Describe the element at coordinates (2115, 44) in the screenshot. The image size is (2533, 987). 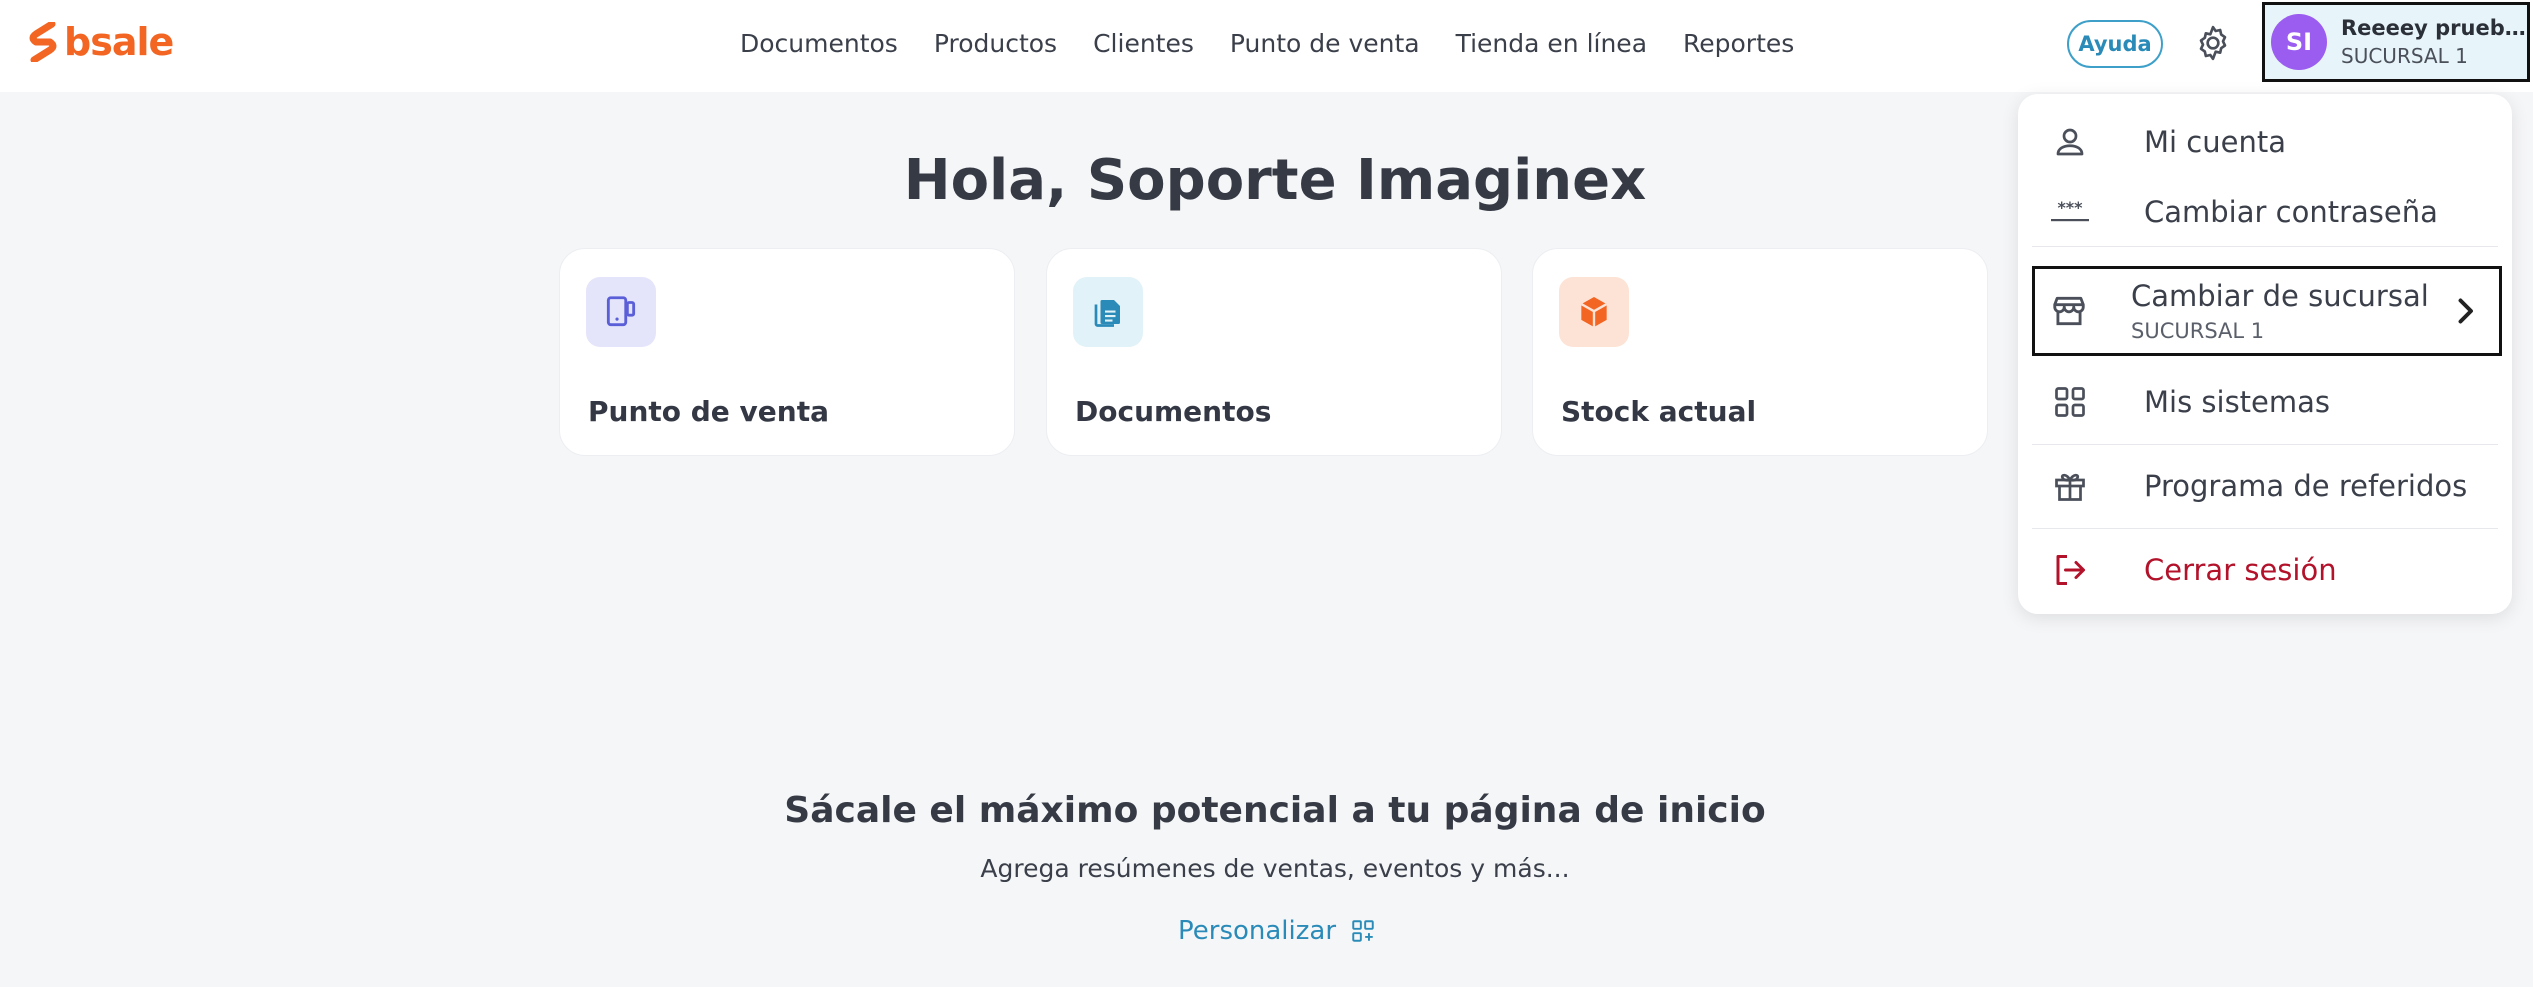
I see `help-button: Ayuda` at that location.